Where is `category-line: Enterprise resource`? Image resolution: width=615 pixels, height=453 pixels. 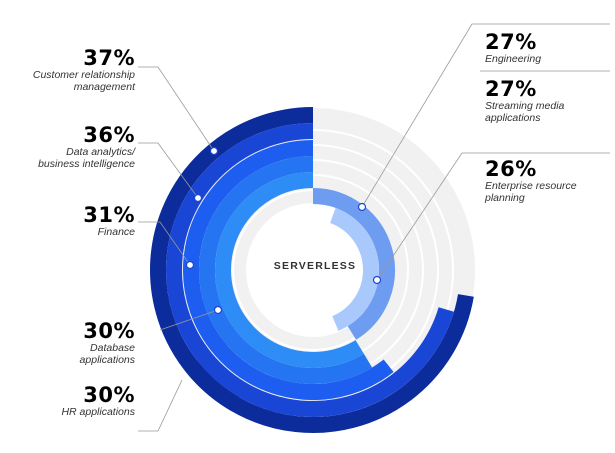 category-line: Enterprise resource is located at coordinates (531, 186).